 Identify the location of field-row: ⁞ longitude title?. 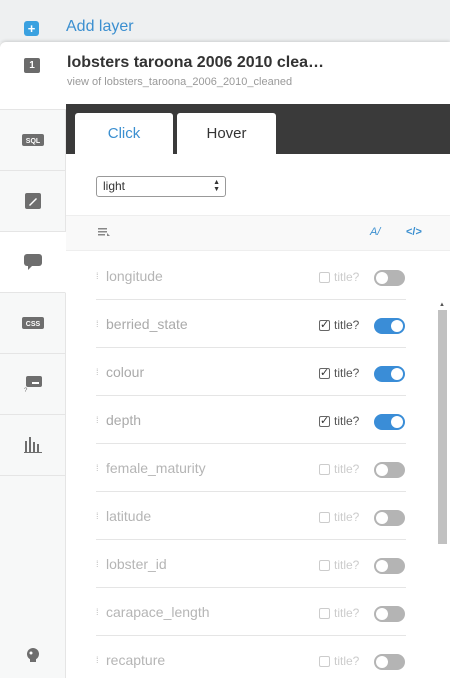
(251, 276).